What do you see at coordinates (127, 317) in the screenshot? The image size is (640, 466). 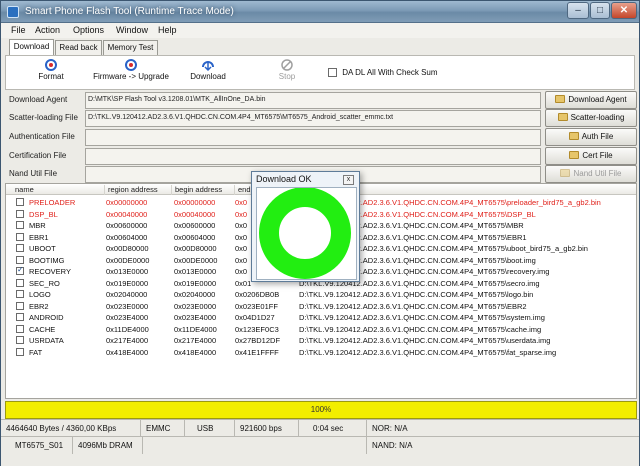 I see `row-region: 0x023E4000` at bounding box center [127, 317].